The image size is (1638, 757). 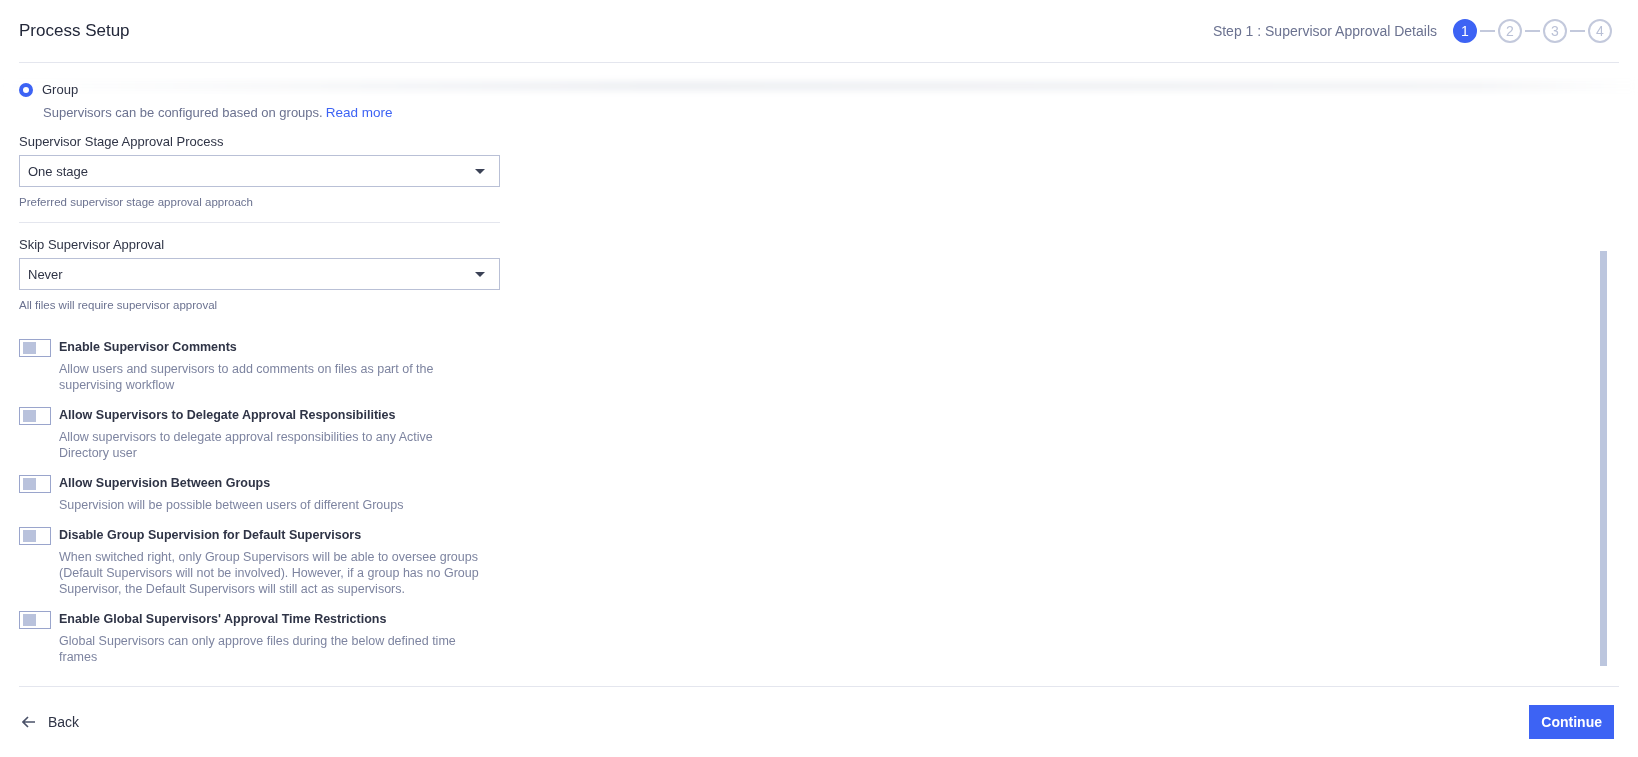 What do you see at coordinates (74, 31) in the screenshot?
I see `page-title: Process Setup` at bounding box center [74, 31].